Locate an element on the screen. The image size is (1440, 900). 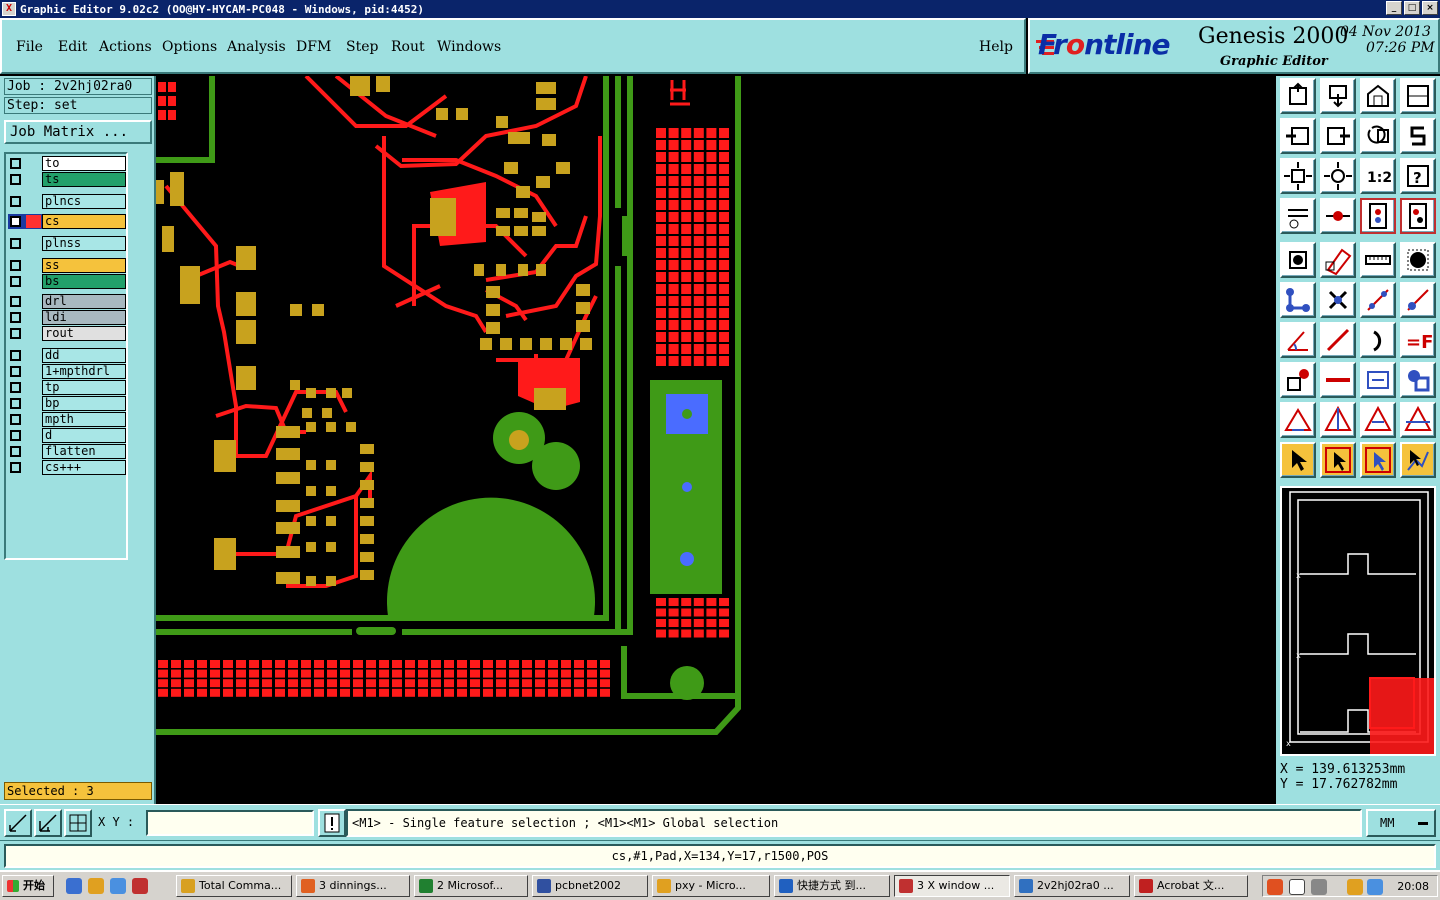
start-button: 开始 is located at coordinates (28, 886).